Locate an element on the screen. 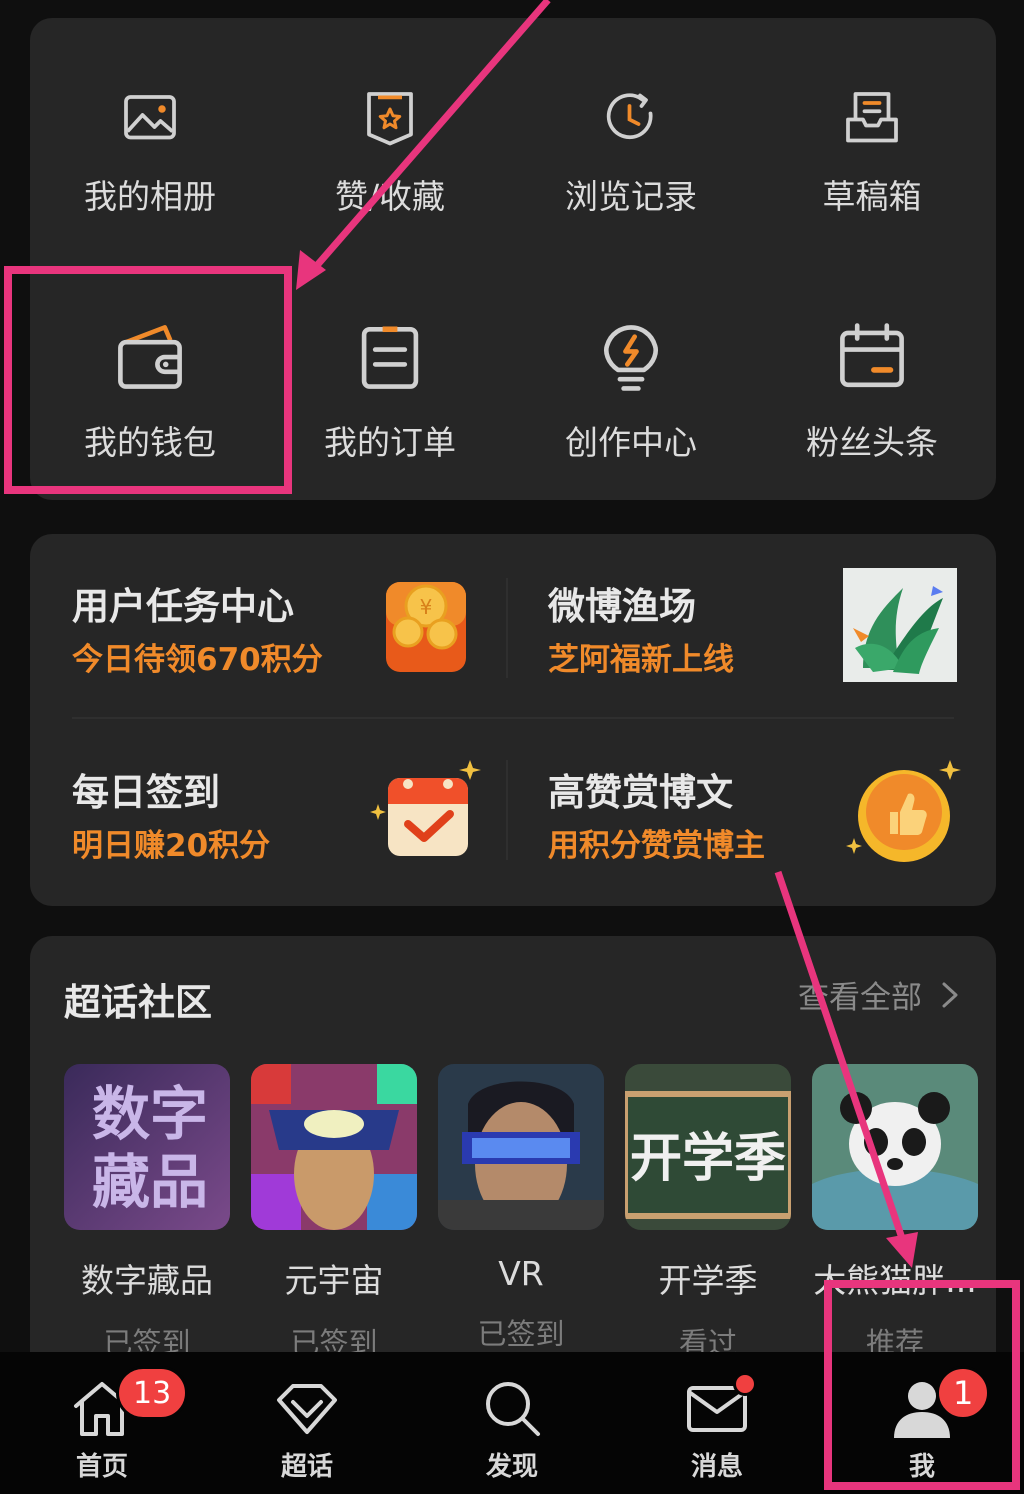  unread-badge: 13 is located at coordinates (152, 1393).